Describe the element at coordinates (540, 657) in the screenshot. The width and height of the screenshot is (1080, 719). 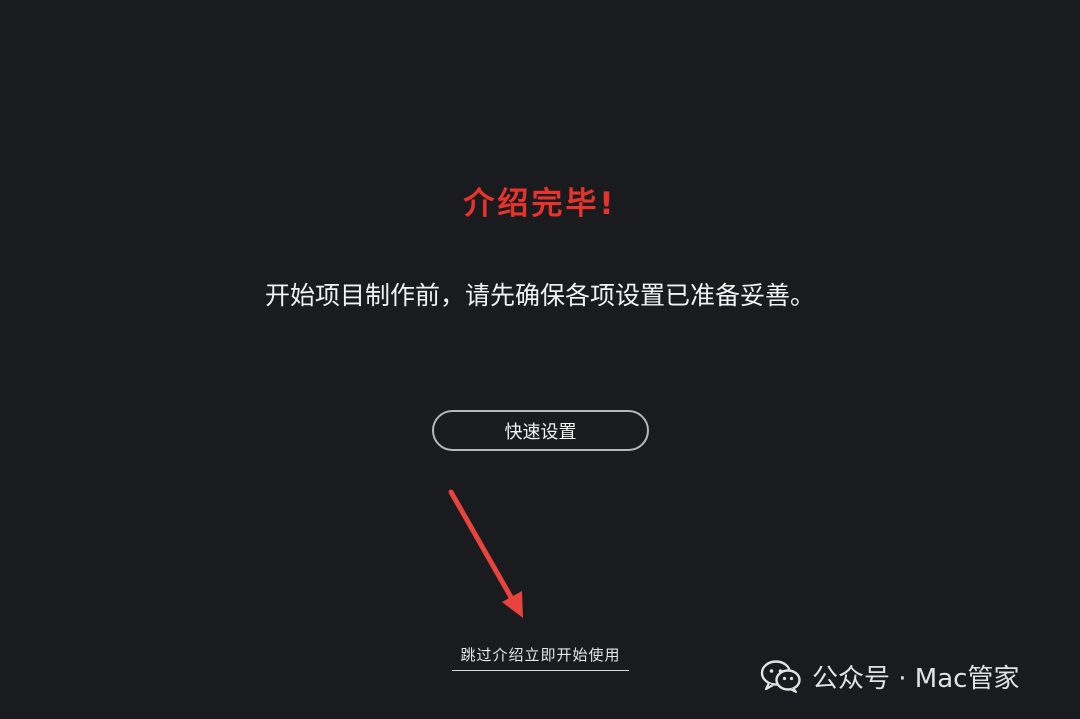
I see `skip-intro-link: 跳过介绍立即开始使用` at that location.